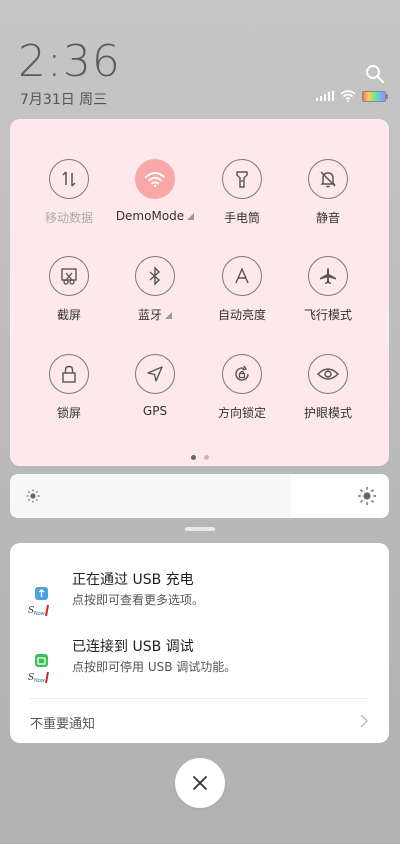  What do you see at coordinates (241, 413) in the screenshot?
I see `tile-label: 方向锁定` at bounding box center [241, 413].